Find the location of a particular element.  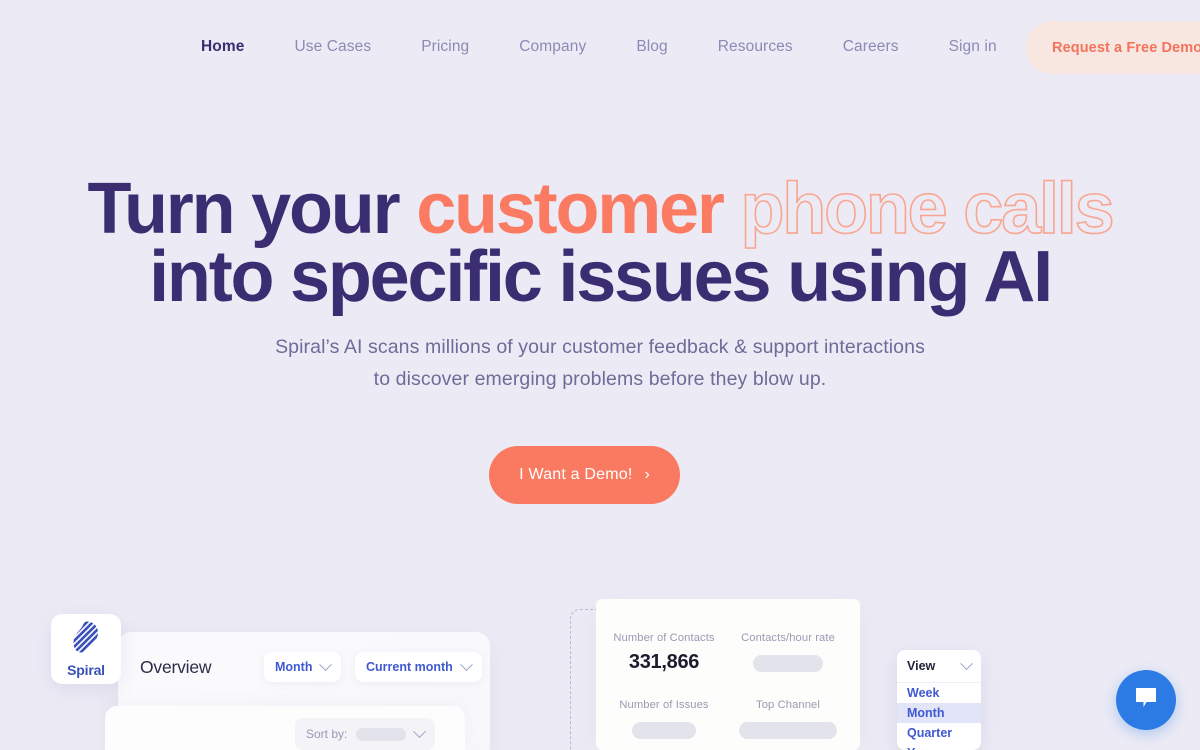

view-dropdown-label: View is located at coordinates (921, 666).